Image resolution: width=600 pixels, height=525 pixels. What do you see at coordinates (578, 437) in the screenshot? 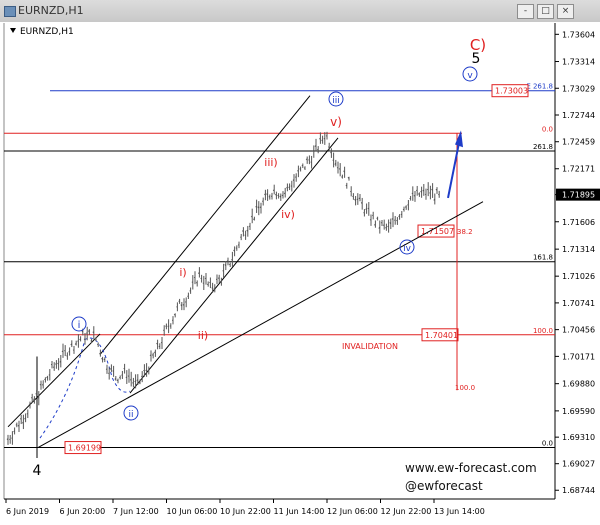
I see `price-tick-label: 1.69310` at bounding box center [578, 437].